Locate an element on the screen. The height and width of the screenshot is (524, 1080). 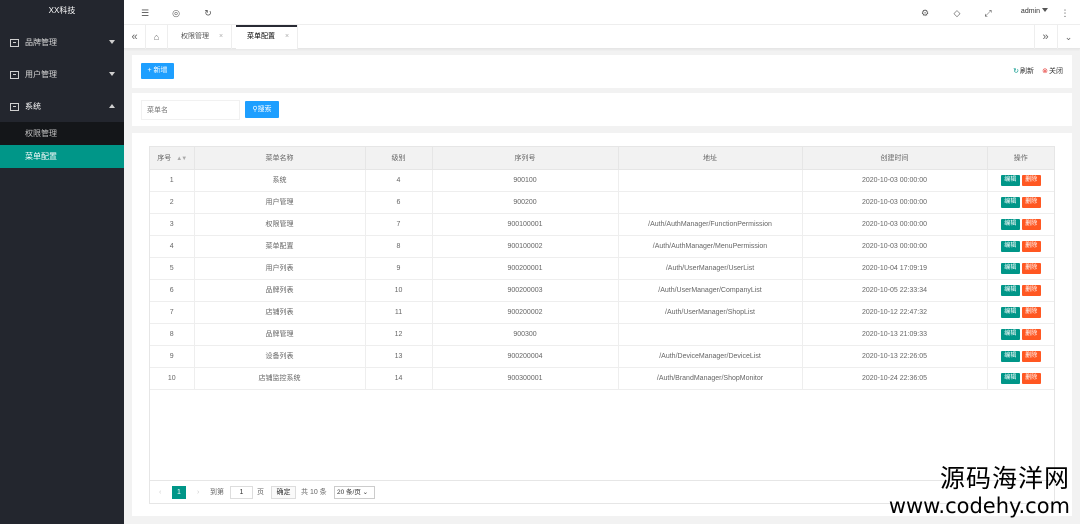
table-cell: /Auth/UserManager/ShopList is located at coordinates (710, 312).